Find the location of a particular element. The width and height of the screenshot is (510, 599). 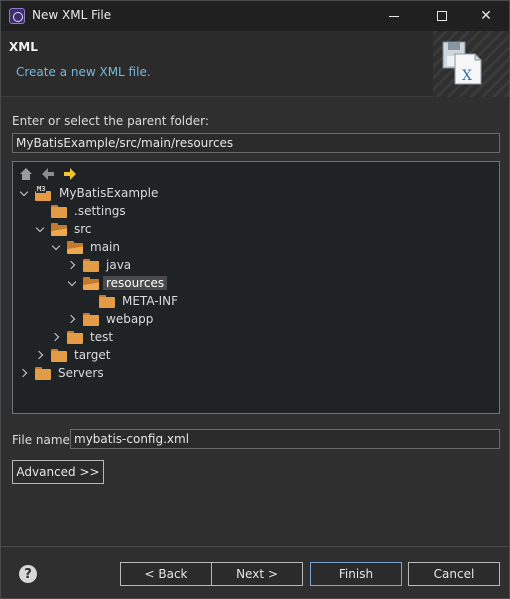

tree-node-webapp: webapp is located at coordinates (111, 319).